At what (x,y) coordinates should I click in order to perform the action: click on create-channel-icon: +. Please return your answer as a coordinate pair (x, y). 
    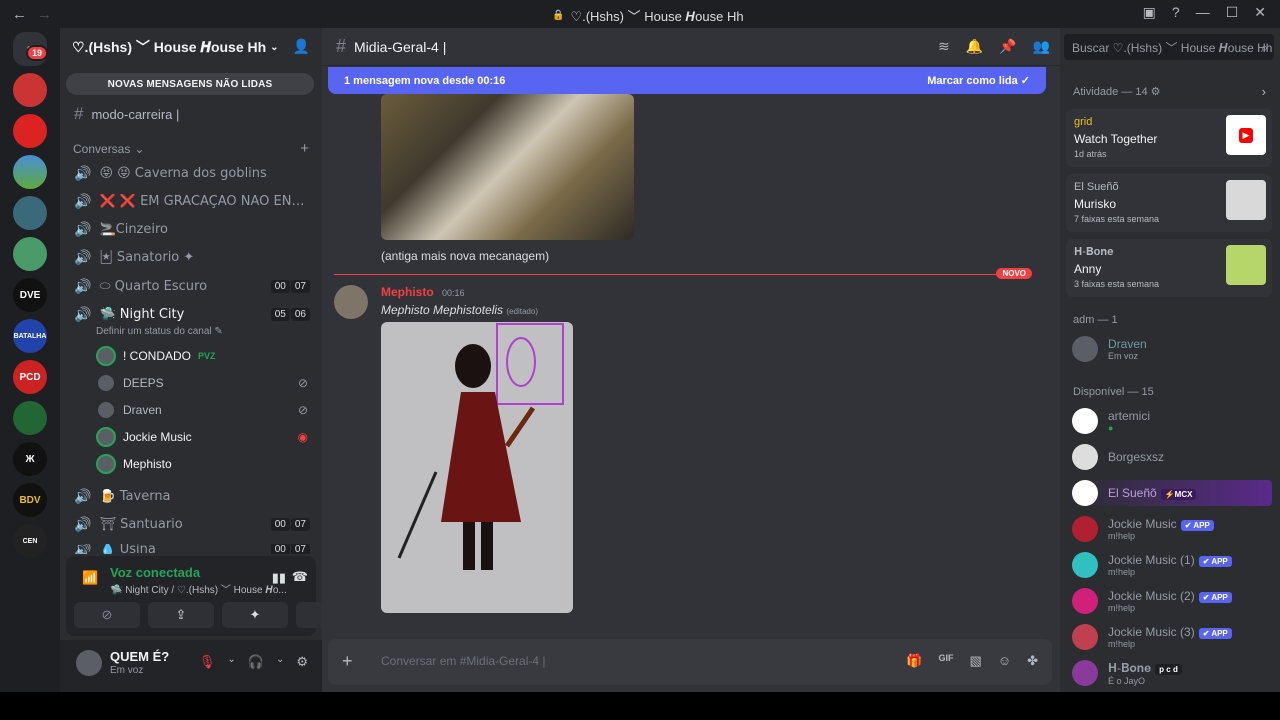
    Looking at the image, I should click on (304, 148).